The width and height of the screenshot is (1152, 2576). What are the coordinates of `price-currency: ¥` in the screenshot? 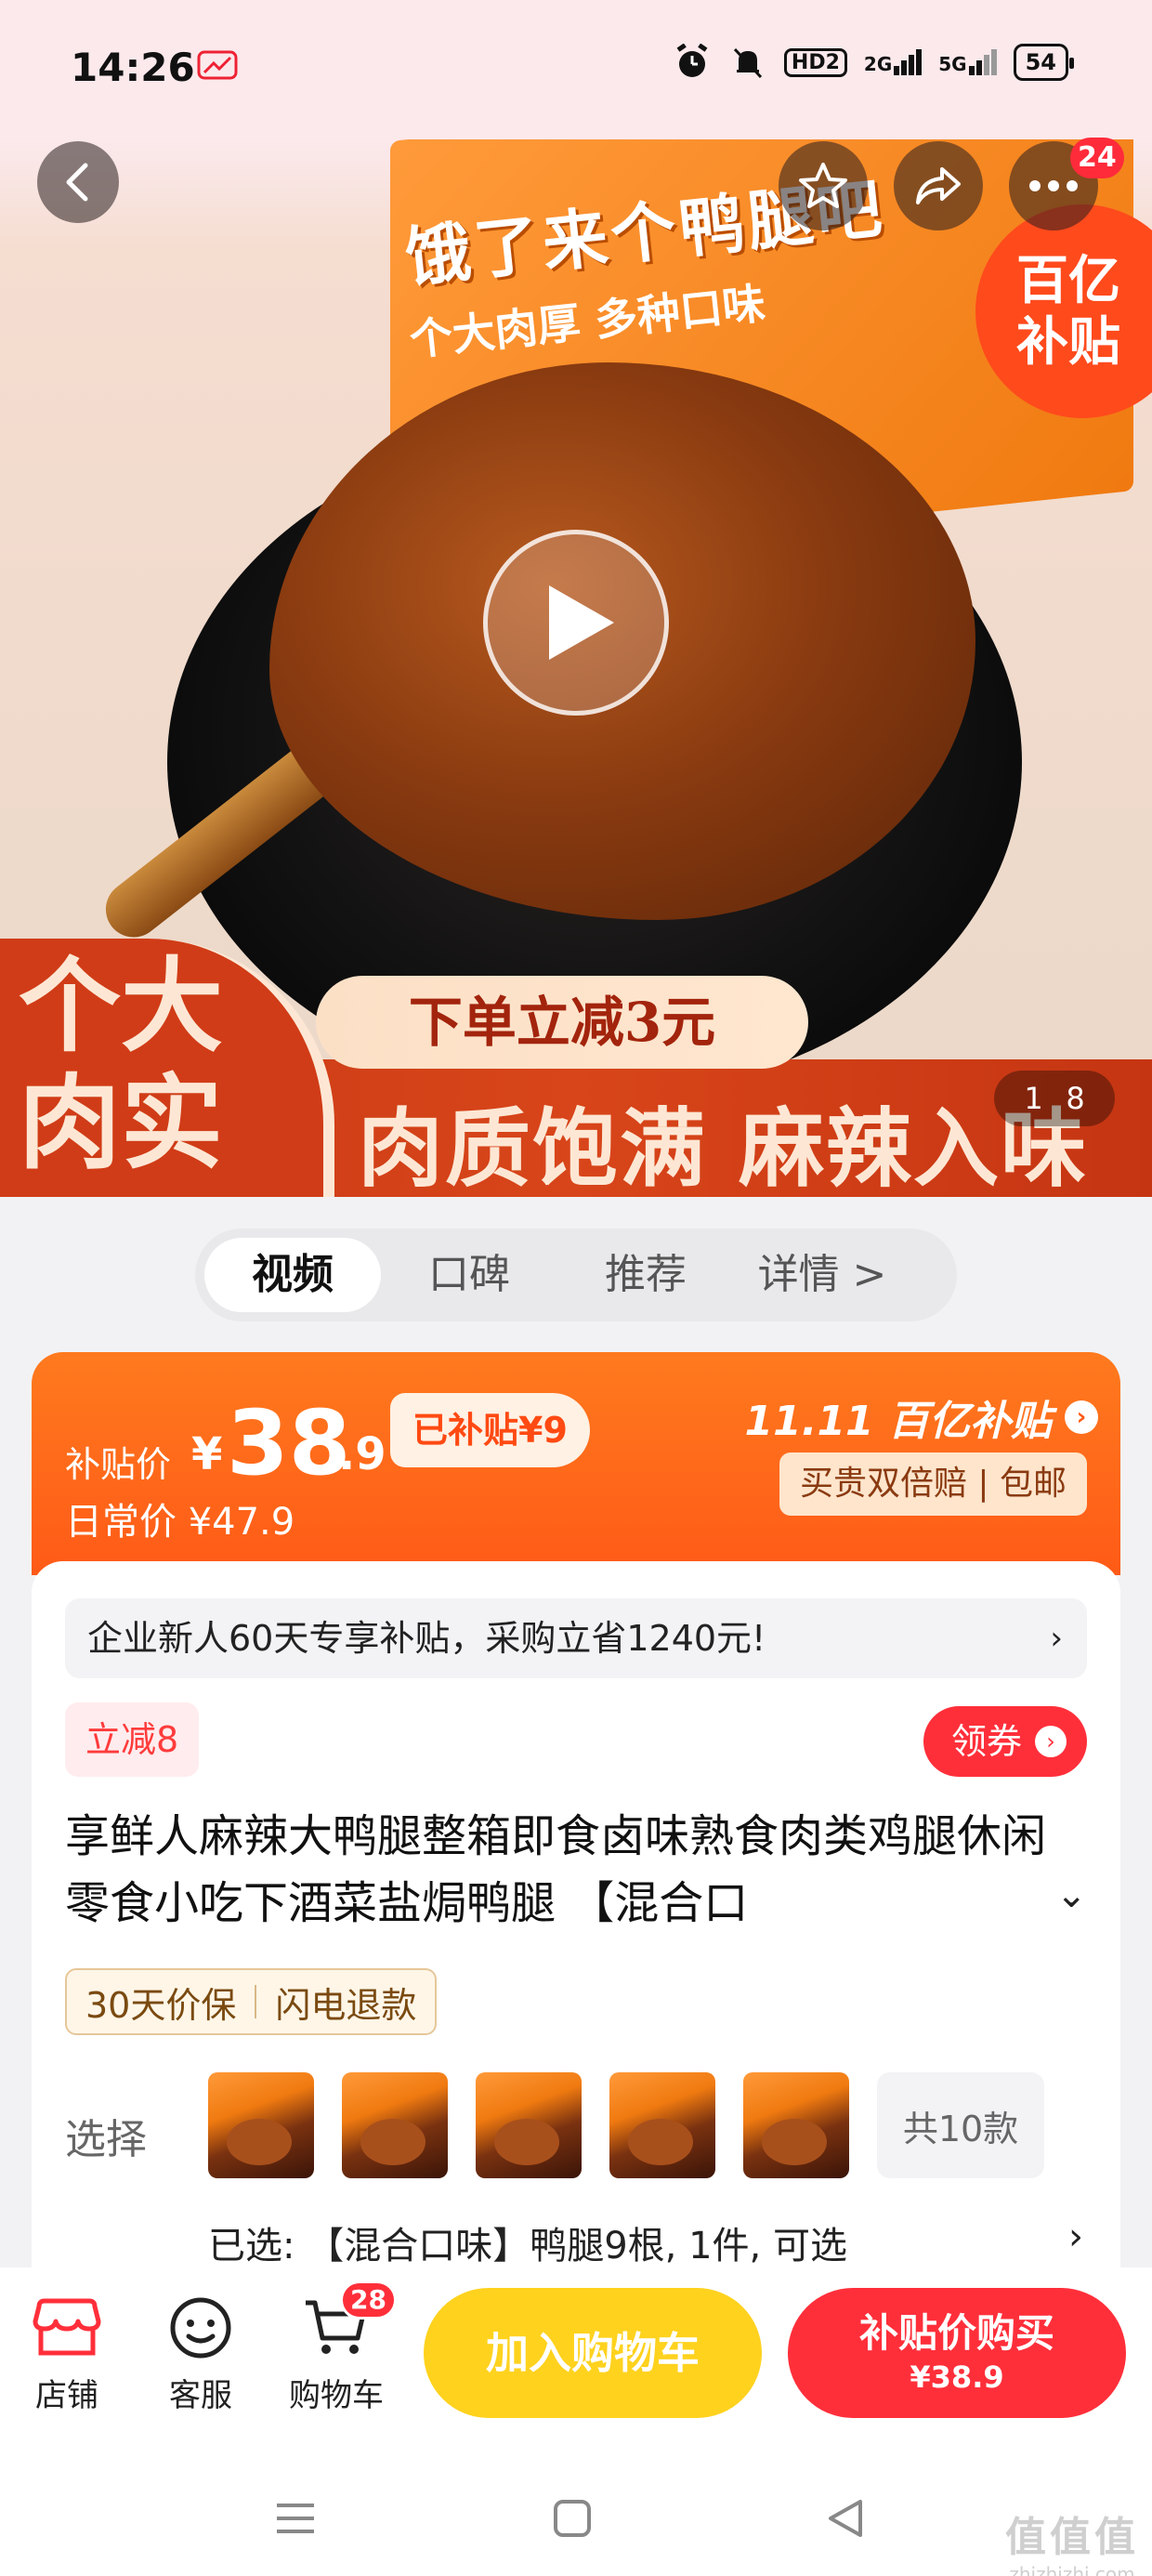 It's located at (207, 1454).